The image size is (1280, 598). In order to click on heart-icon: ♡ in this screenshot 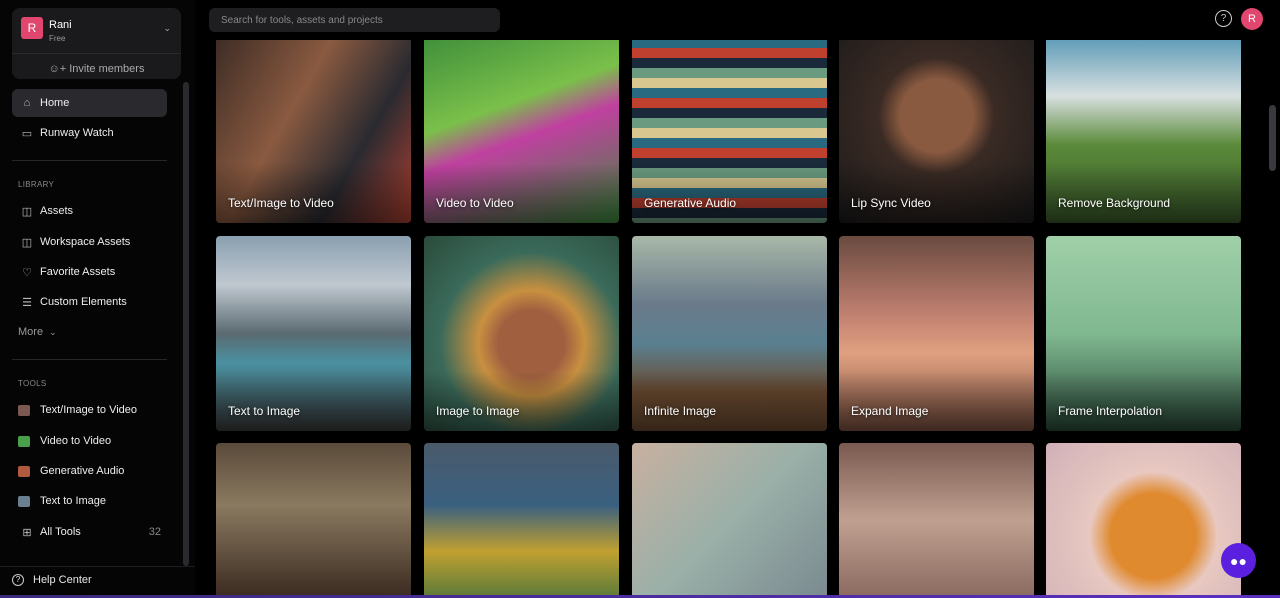, I will do `click(27, 272)`.